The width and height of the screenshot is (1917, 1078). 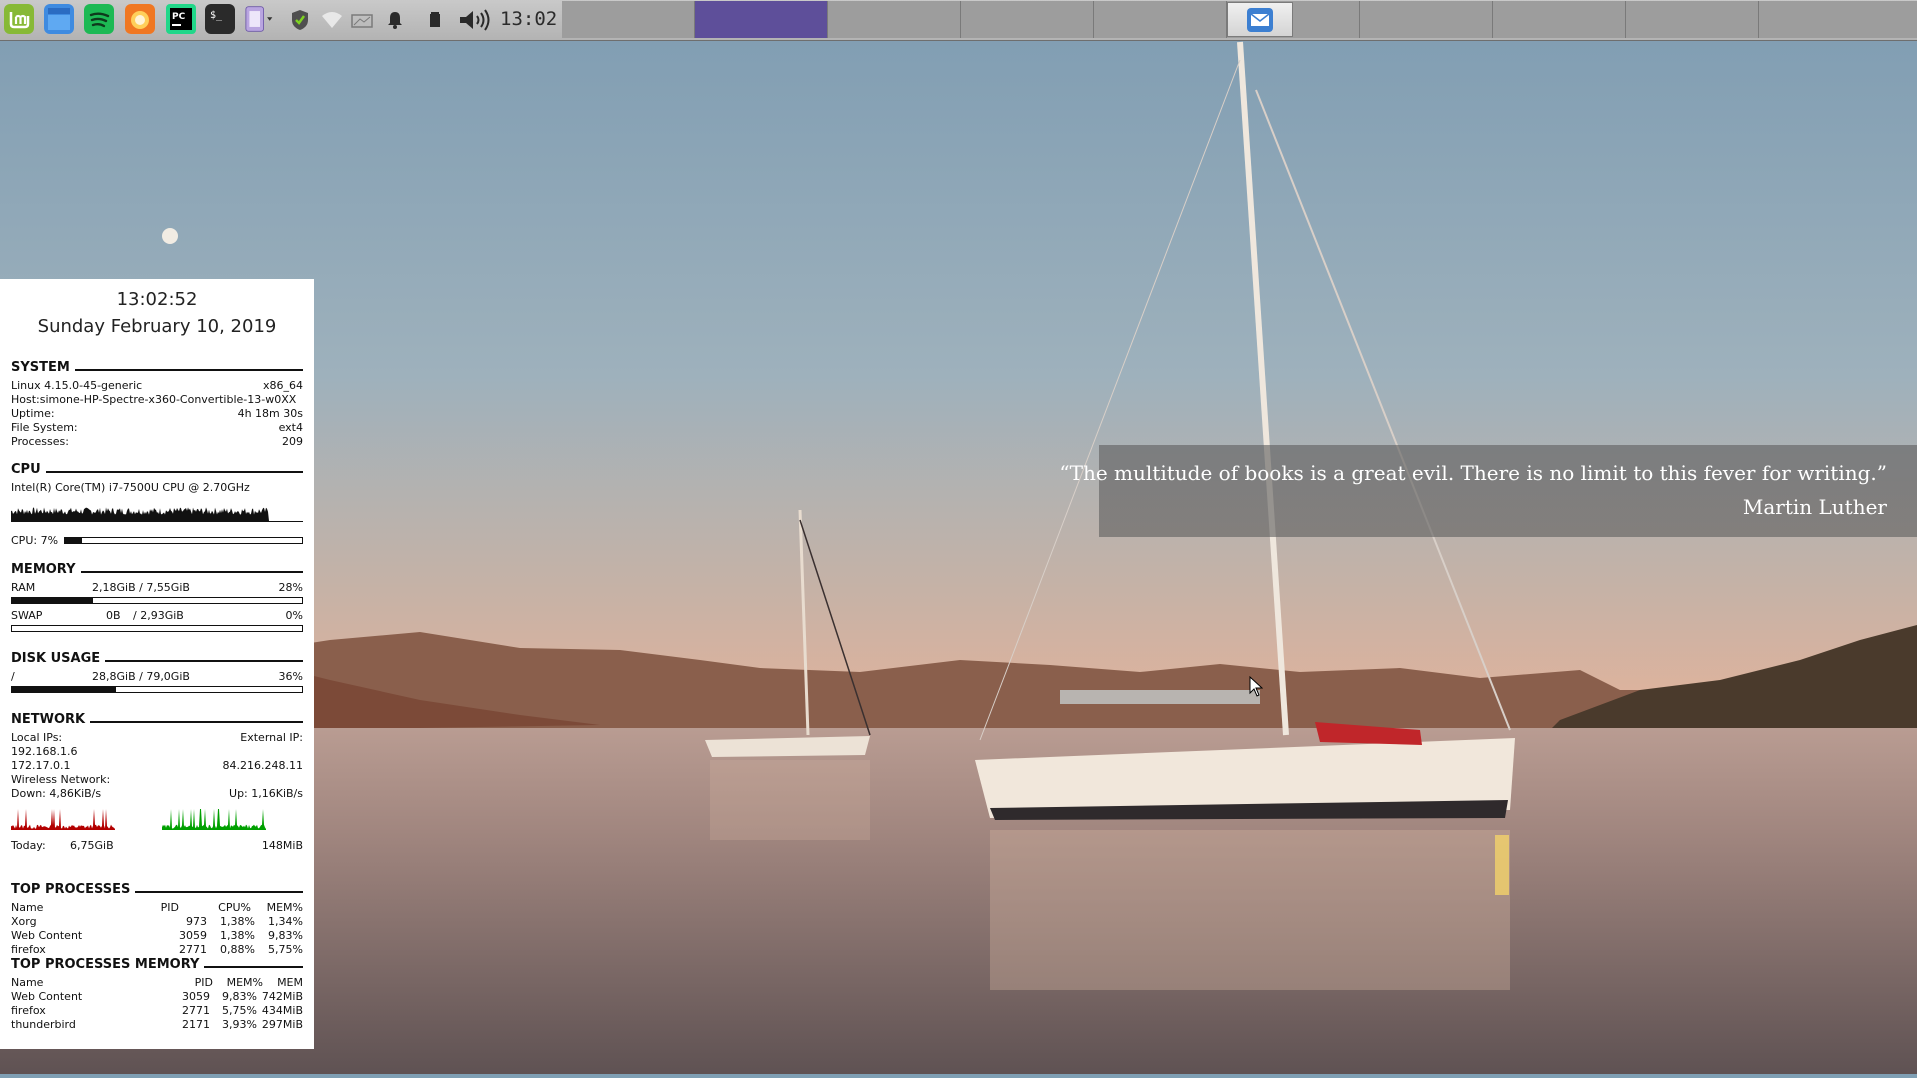 I want to click on cpu-title: CPU, so click(x=28, y=469).